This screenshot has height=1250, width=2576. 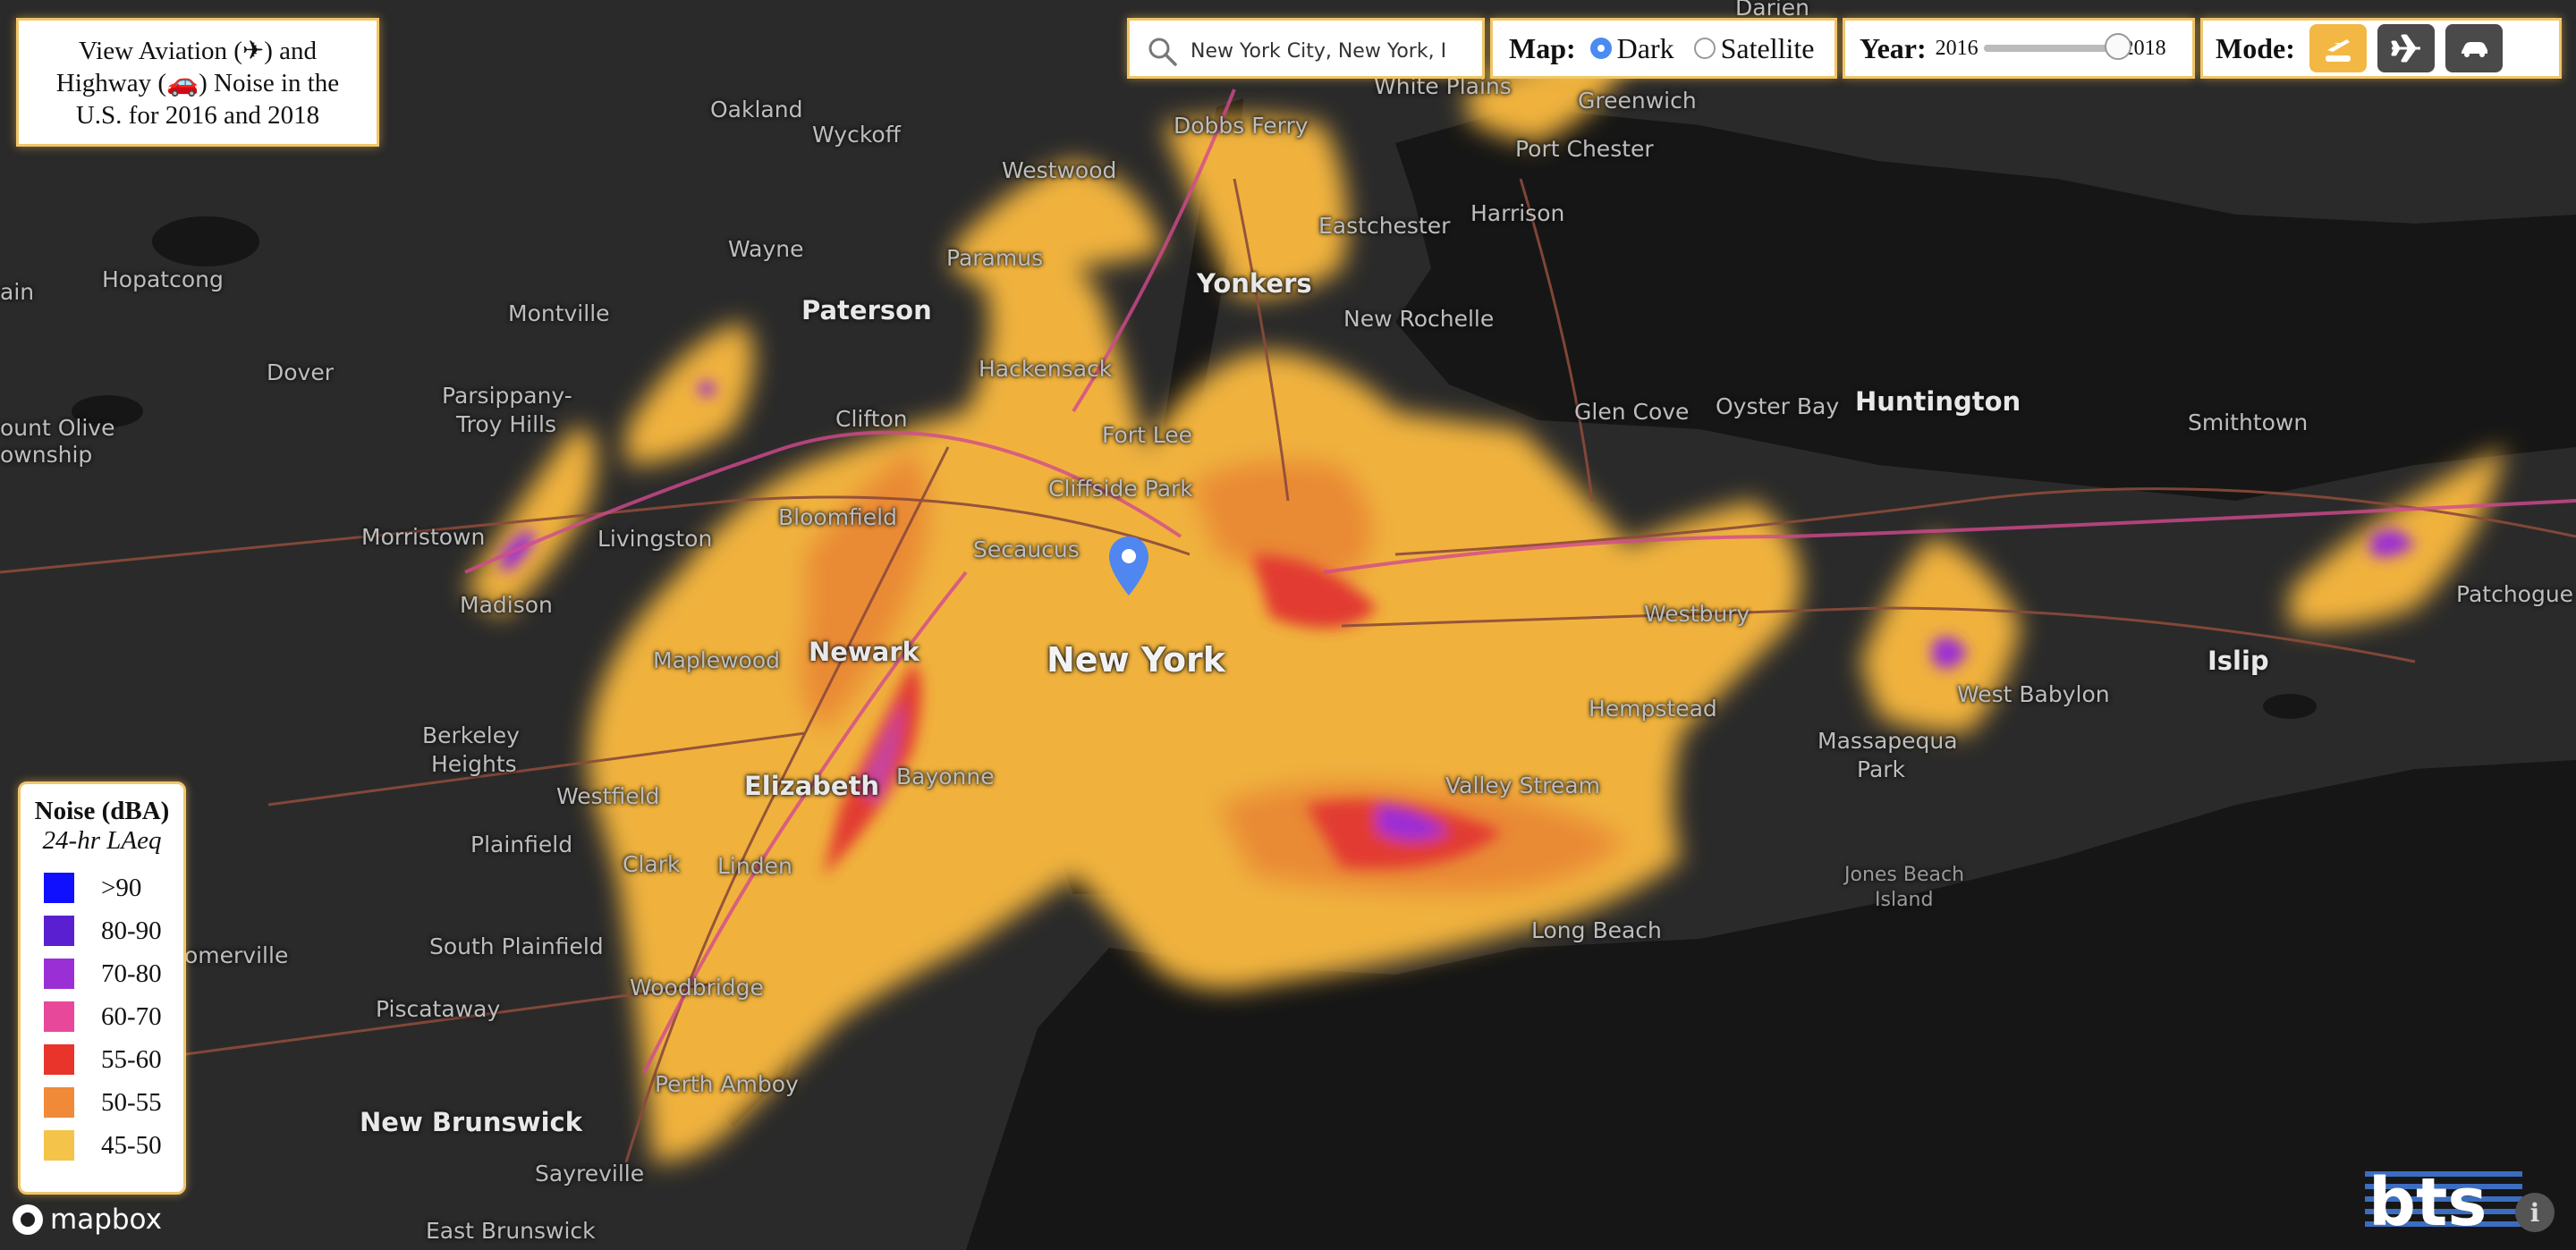 What do you see at coordinates (864, 652) in the screenshot?
I see `place-label: Newark` at bounding box center [864, 652].